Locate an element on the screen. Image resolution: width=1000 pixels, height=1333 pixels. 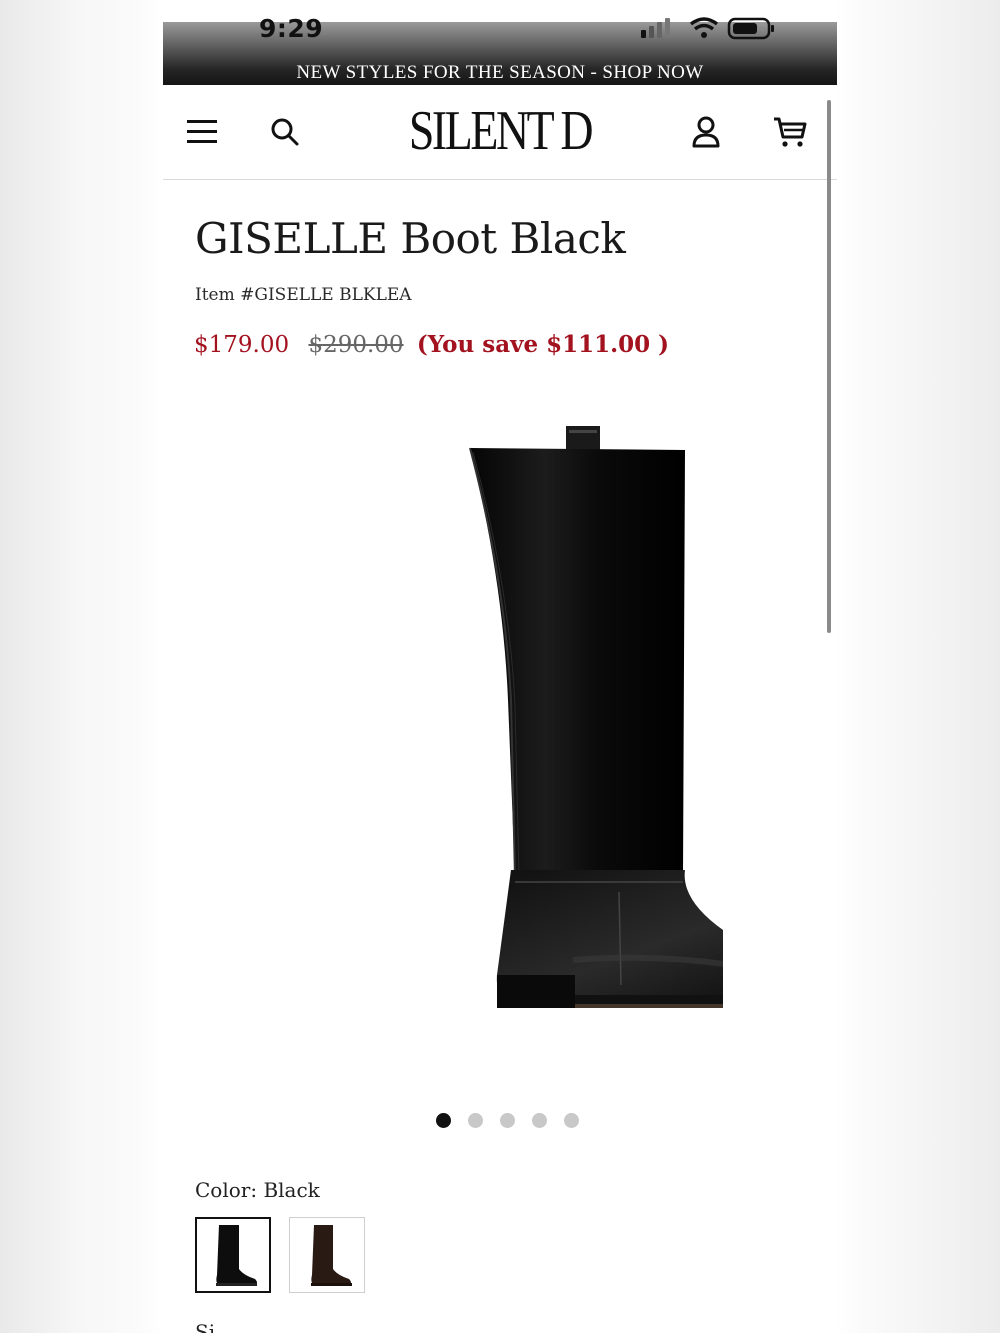
savings-text: (You save $111.00 ) is located at coordinates (543, 344).